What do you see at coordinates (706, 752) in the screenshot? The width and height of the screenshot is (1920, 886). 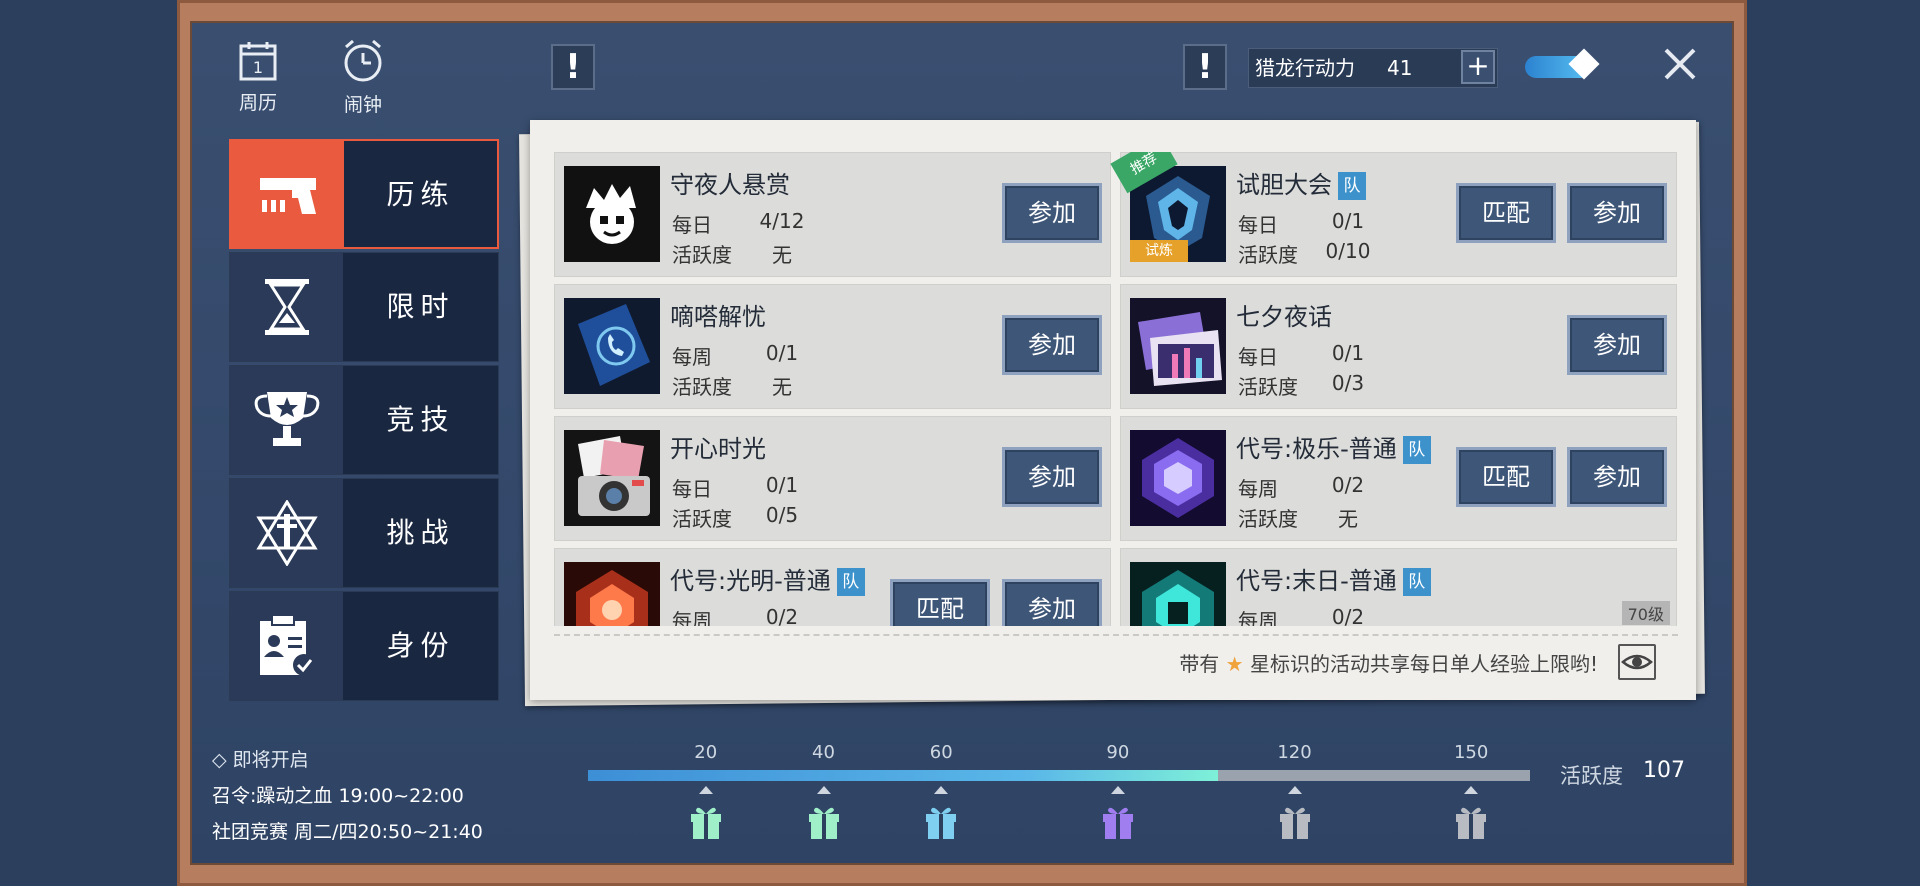 I see `milestone-label: 20` at bounding box center [706, 752].